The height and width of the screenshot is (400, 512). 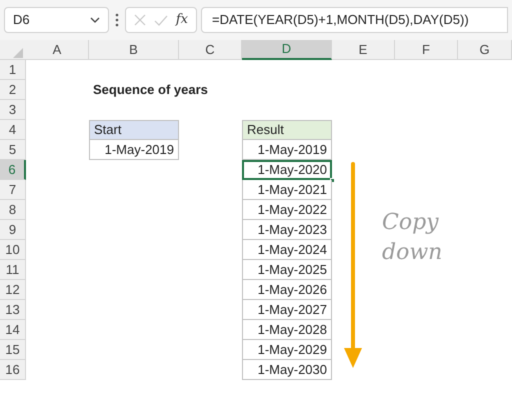 I want to click on row-header: 11, so click(x=13, y=270).